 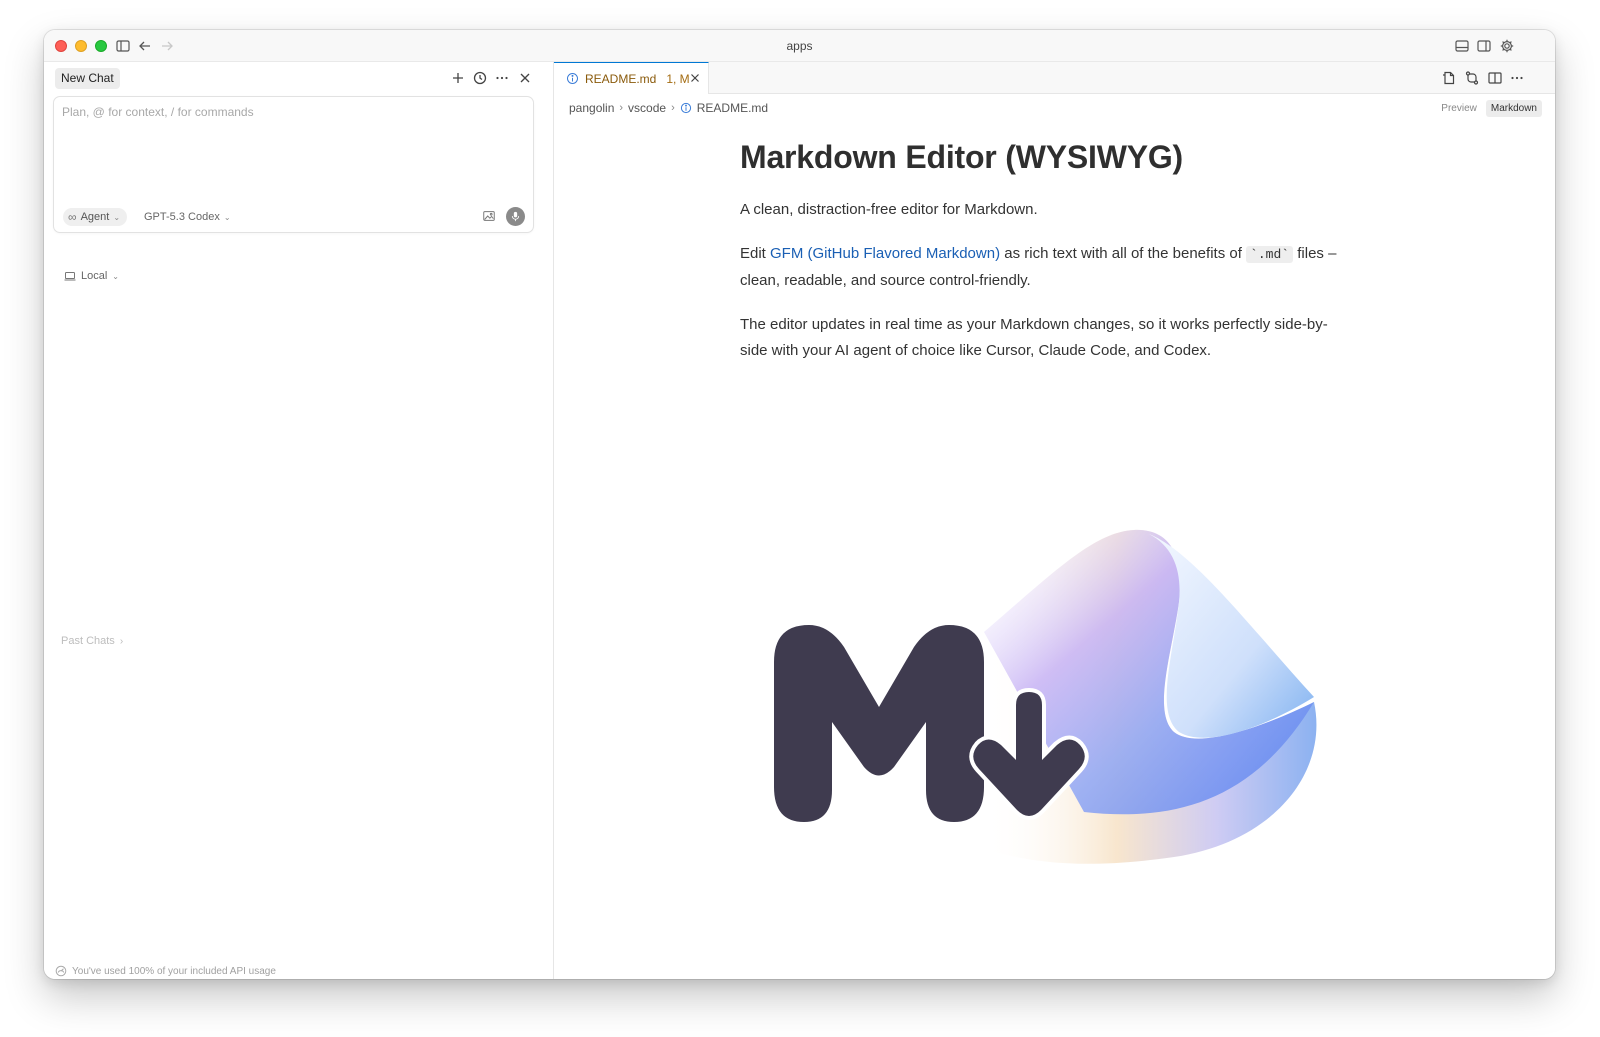 I want to click on panel-right-icon, so click(x=1484, y=46).